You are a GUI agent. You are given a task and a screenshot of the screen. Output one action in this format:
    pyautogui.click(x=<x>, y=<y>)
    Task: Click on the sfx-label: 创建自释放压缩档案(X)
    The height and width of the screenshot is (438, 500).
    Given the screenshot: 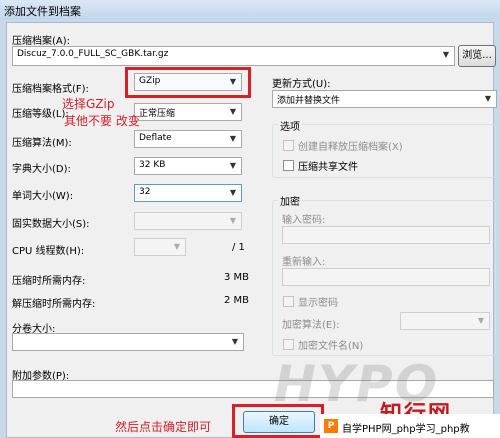 What is the action you would take?
    pyautogui.click(x=350, y=147)
    